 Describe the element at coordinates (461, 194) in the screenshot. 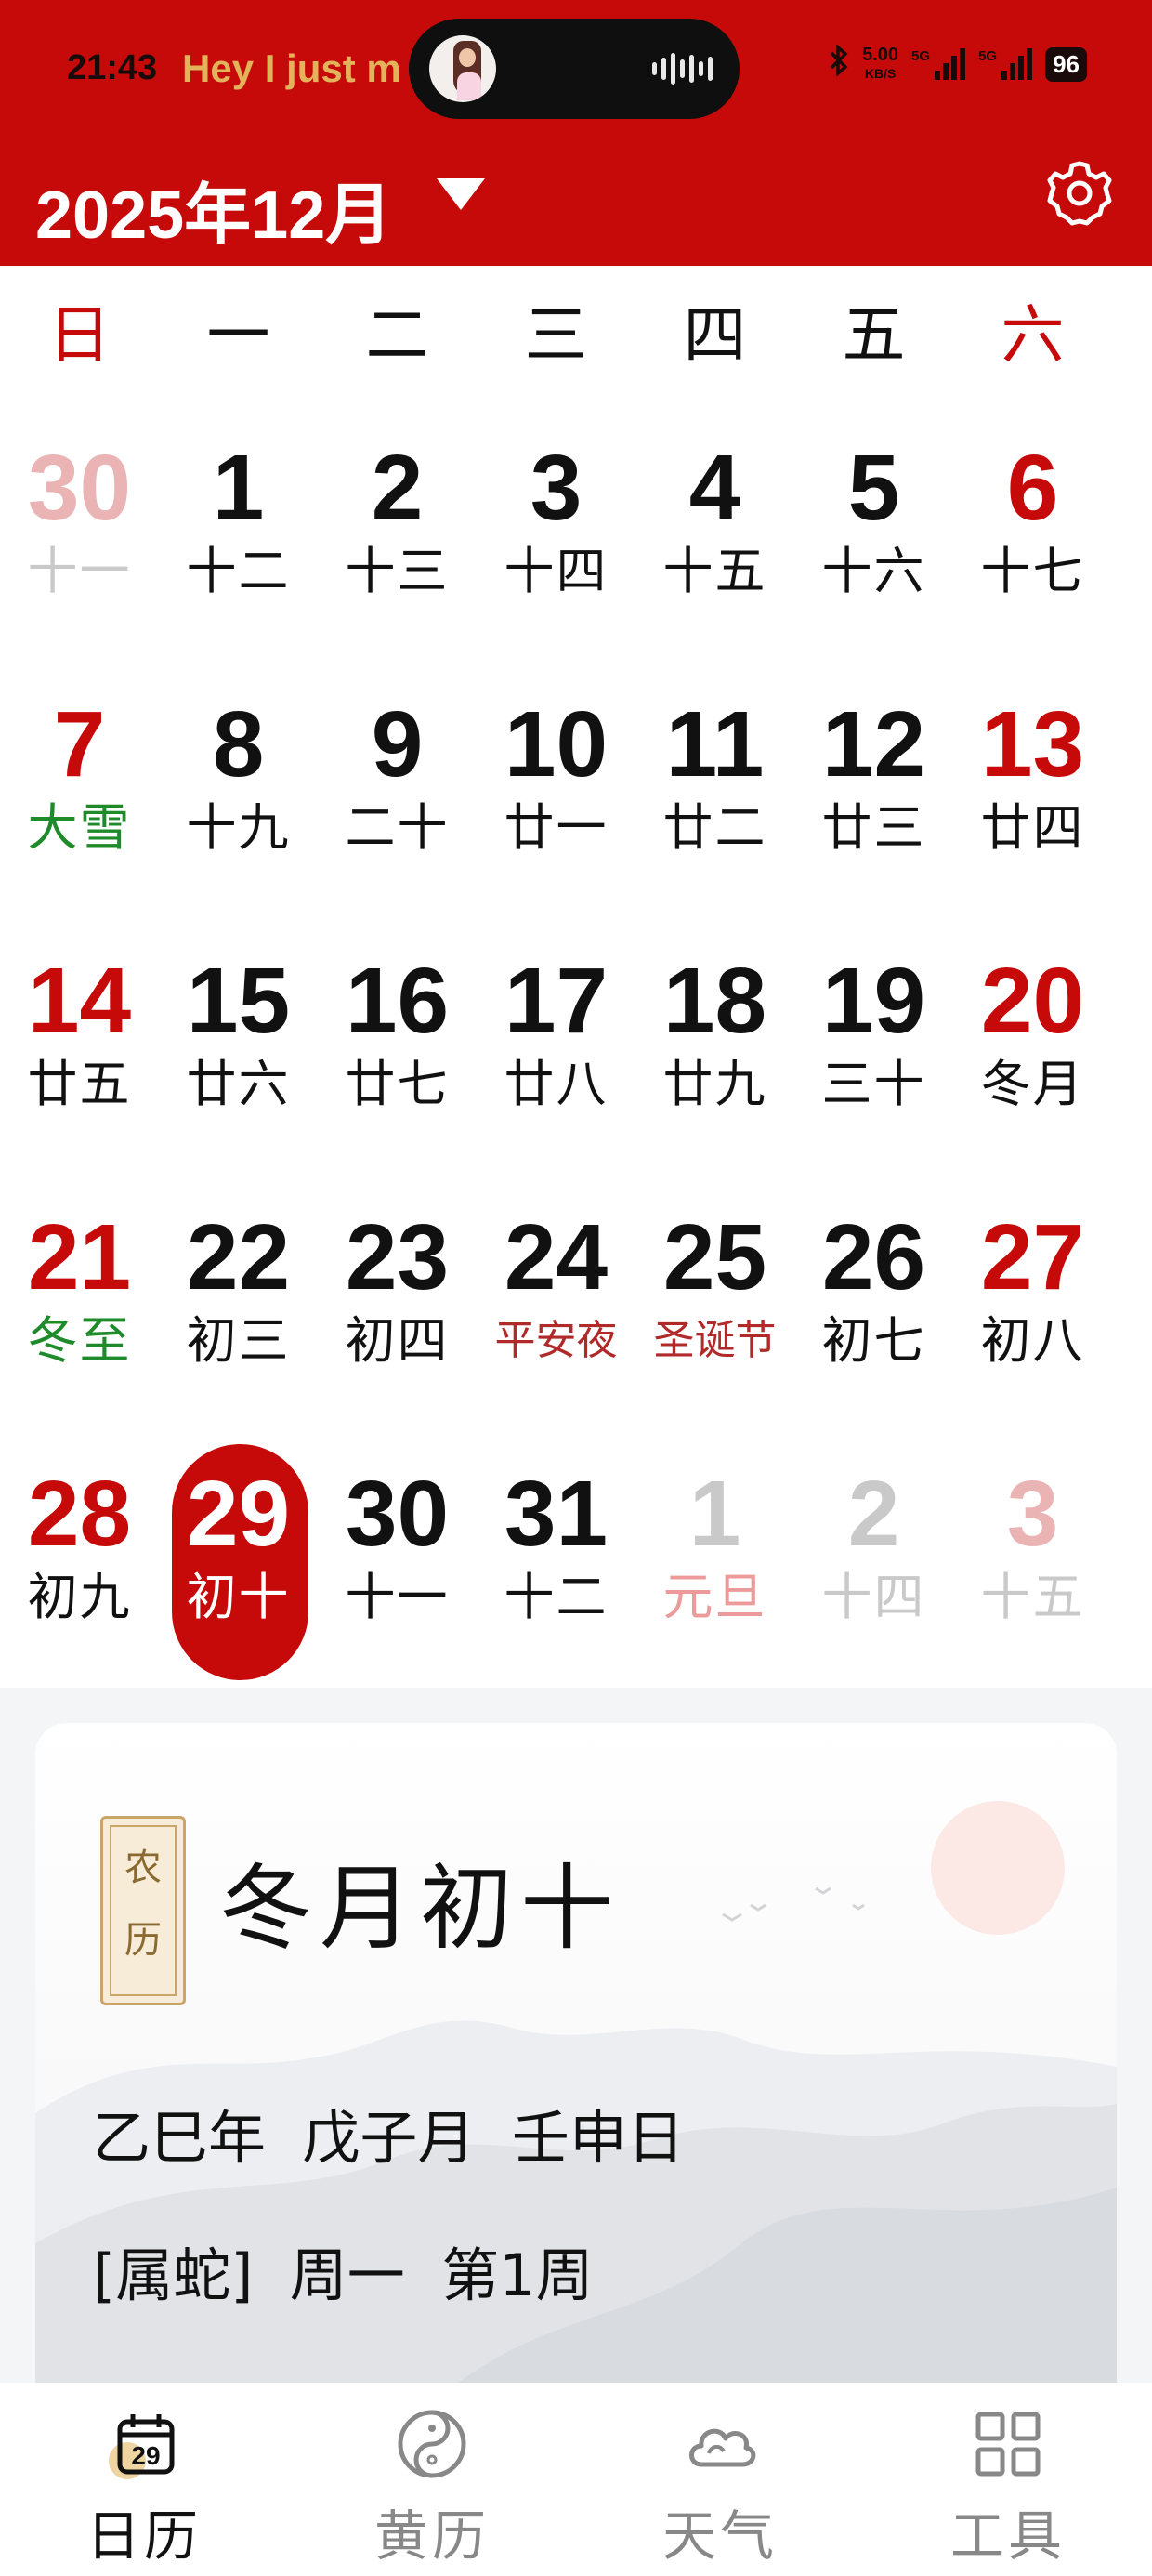

I see `caret-down-icon` at that location.